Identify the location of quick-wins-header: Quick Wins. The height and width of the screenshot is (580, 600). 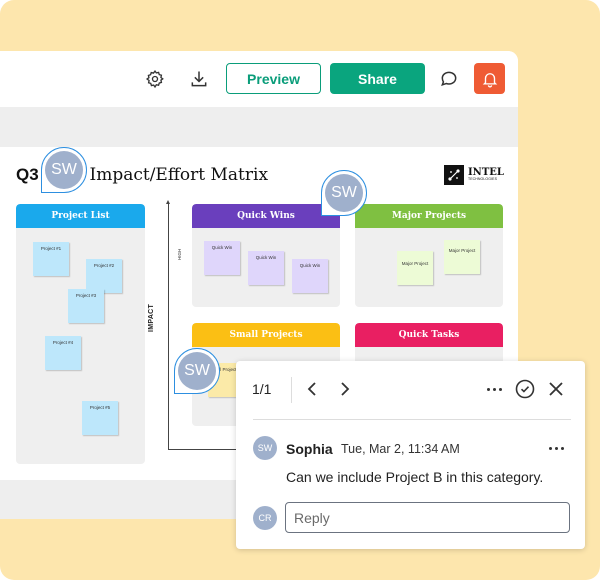
(266, 216).